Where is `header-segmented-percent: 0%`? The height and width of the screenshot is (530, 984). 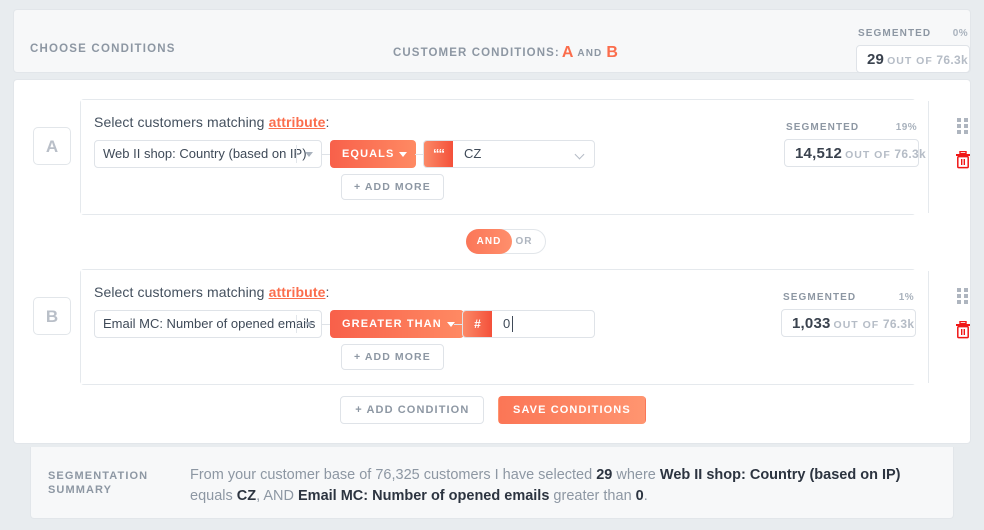 header-segmented-percent: 0% is located at coordinates (960, 33).